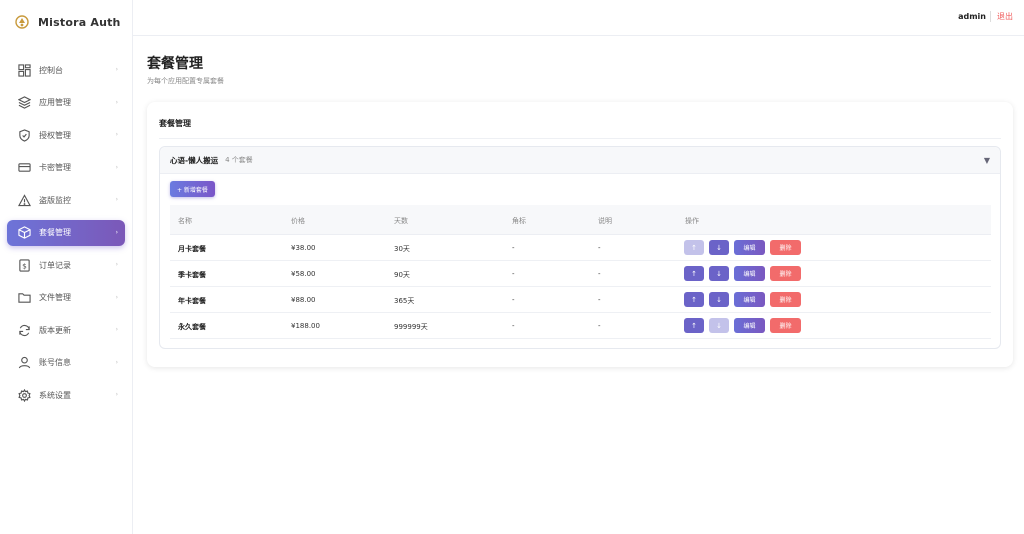  What do you see at coordinates (185, 81) in the screenshot?
I see `page-subtitle: 为每个应用配置专属套餐` at bounding box center [185, 81].